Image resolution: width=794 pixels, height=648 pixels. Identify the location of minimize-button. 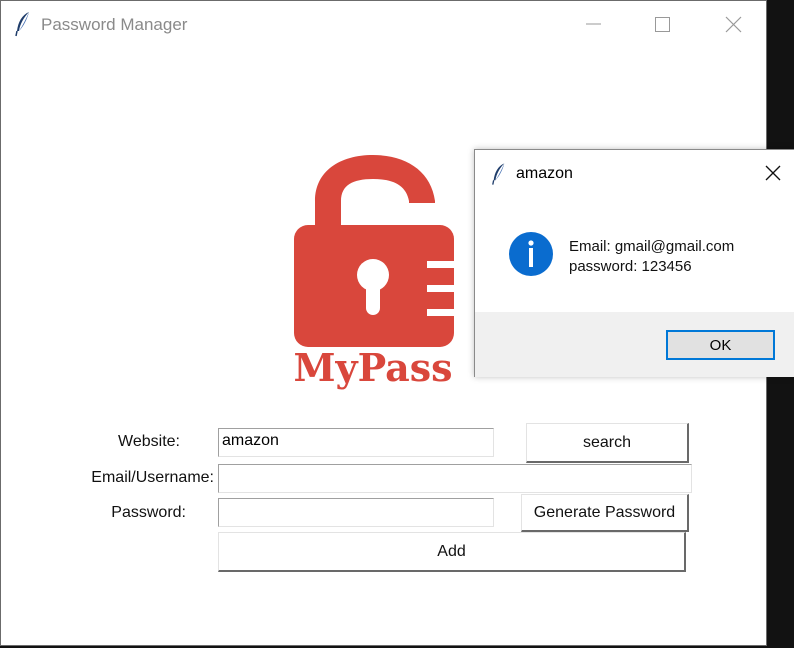
(593, 24).